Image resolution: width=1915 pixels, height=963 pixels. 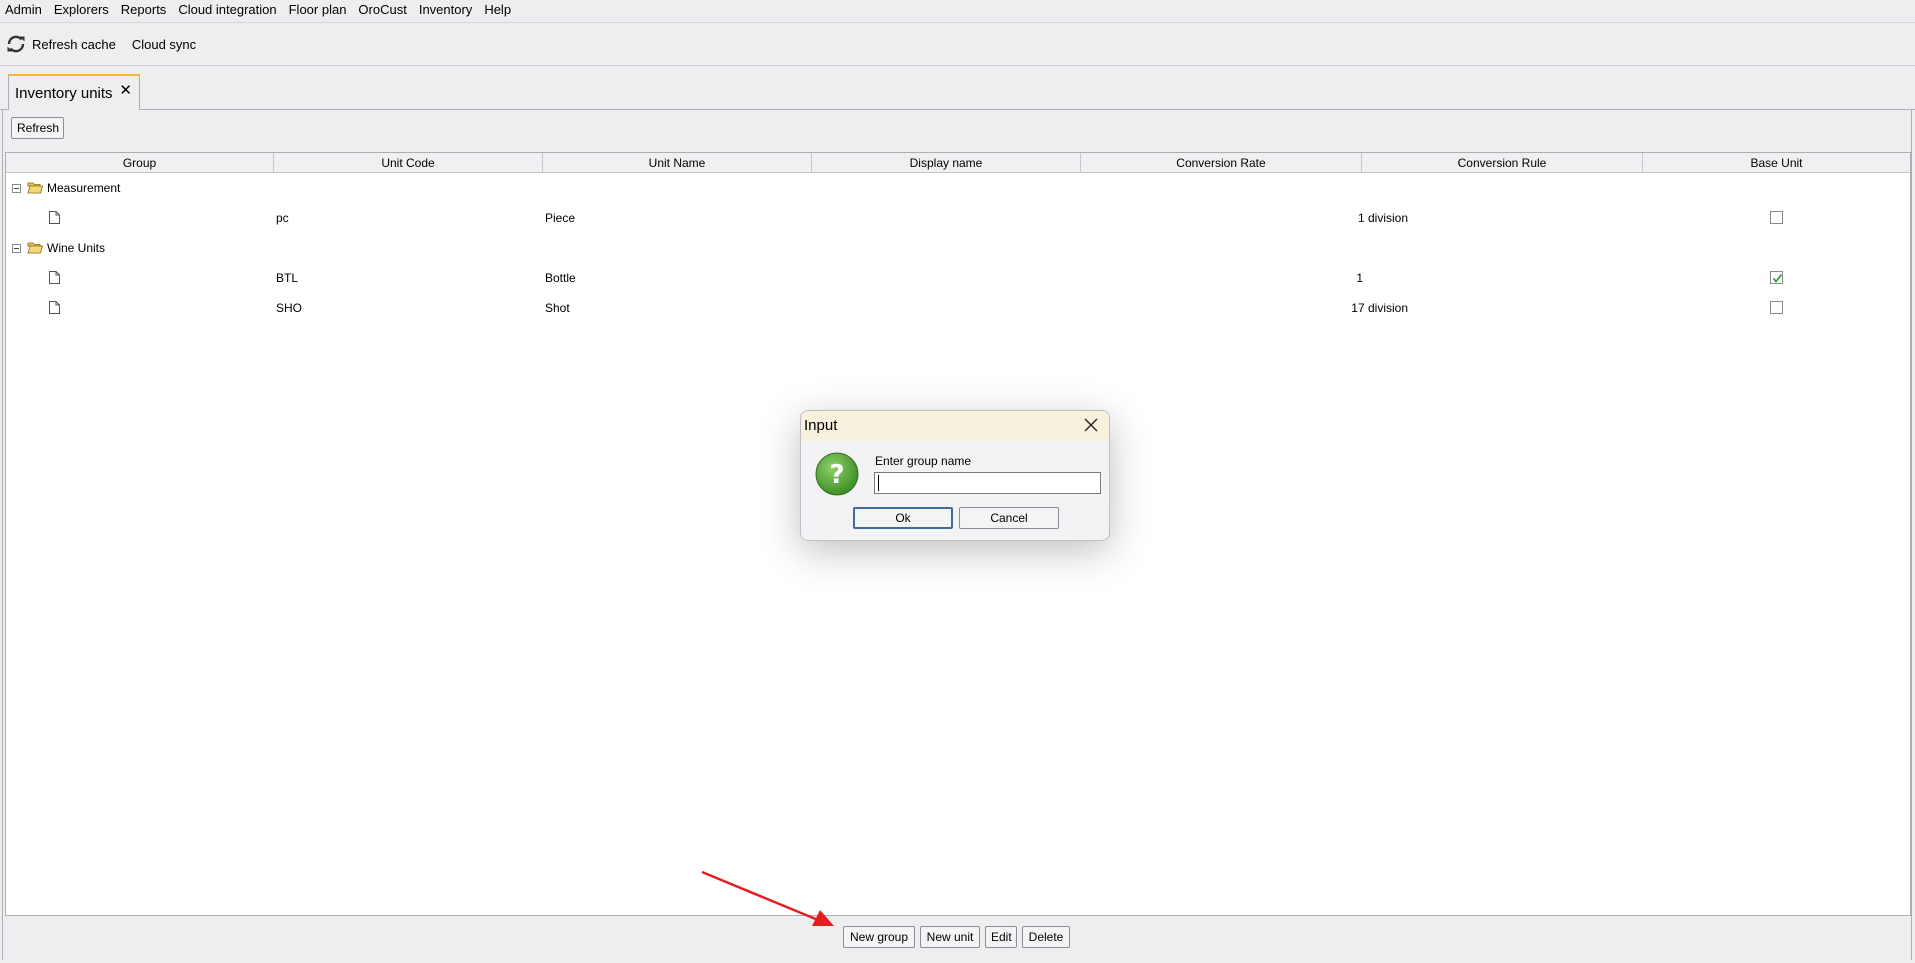 I want to click on annotation-arrow-icon, so click(x=767, y=898).